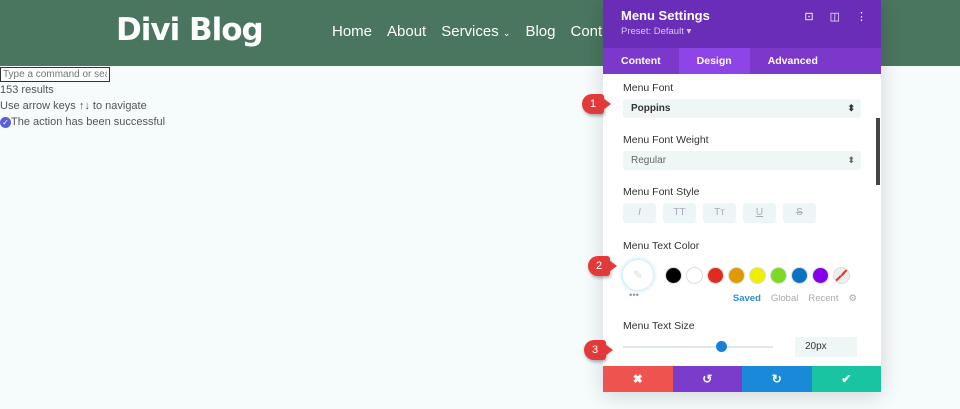 Image resolution: width=960 pixels, height=409 pixels. I want to click on success-message: ✓ The action has been successful, so click(82, 122).